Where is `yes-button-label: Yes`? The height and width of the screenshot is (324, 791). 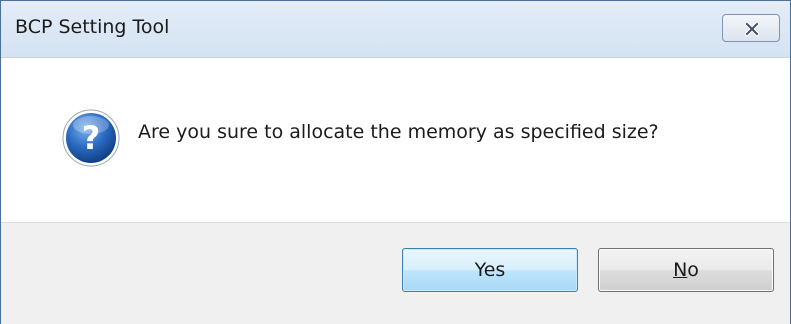 yes-button-label: Yes is located at coordinates (490, 270).